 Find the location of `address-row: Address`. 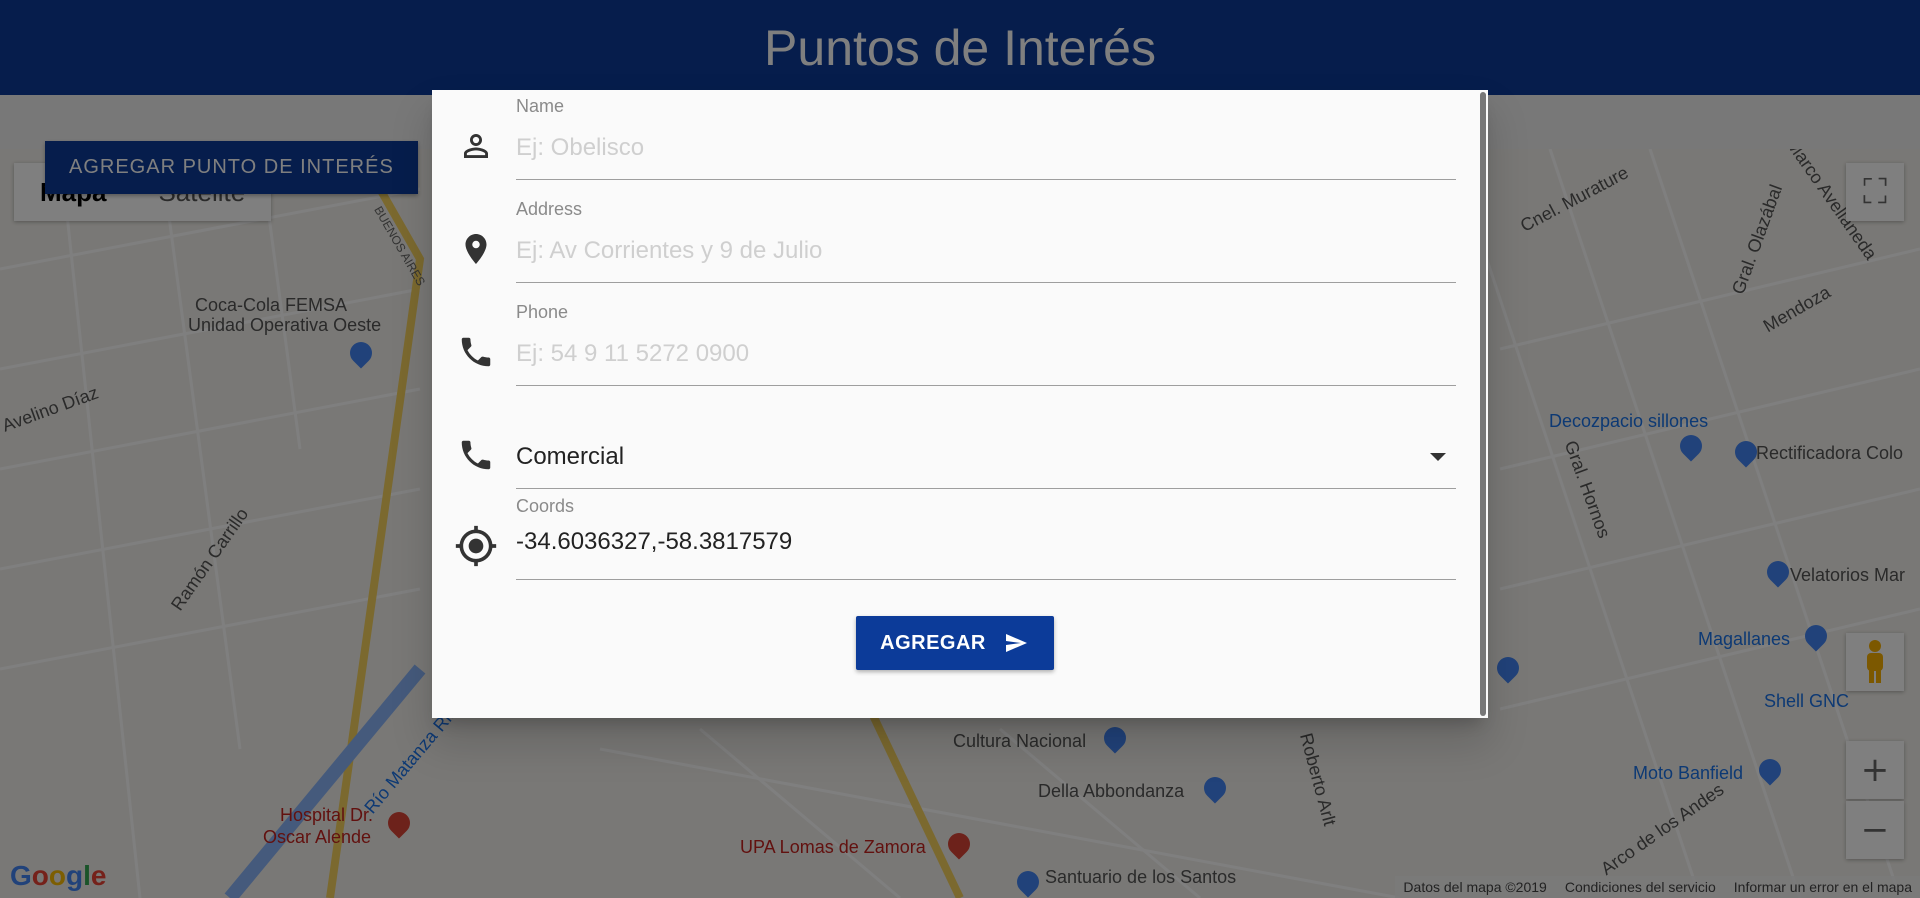

address-row: Address is located at coordinates (947, 243).